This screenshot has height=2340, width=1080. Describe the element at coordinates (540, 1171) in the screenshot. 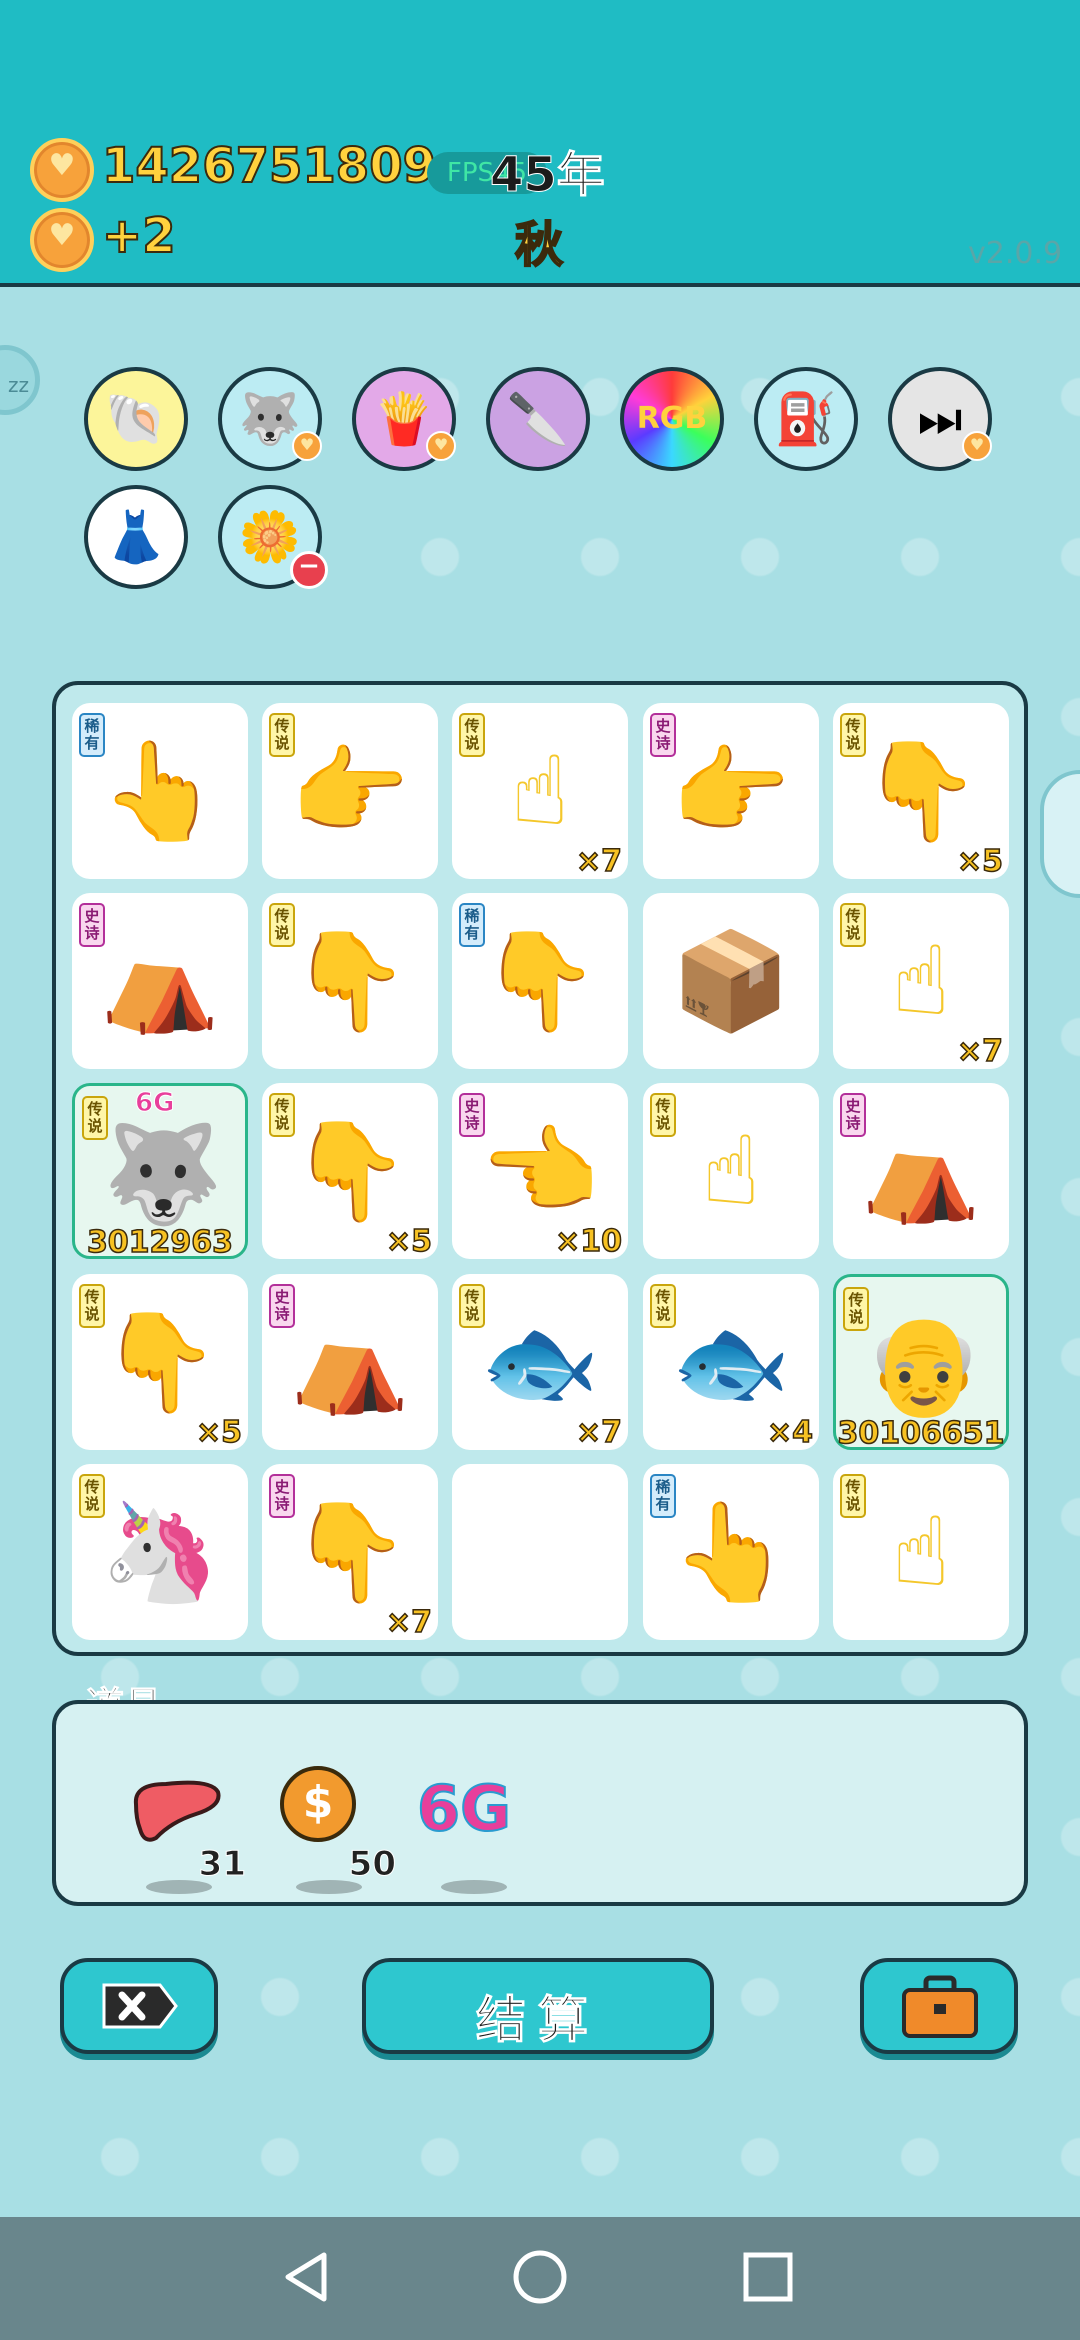

I see `board-cell: 👈 史诗 ×10` at that location.